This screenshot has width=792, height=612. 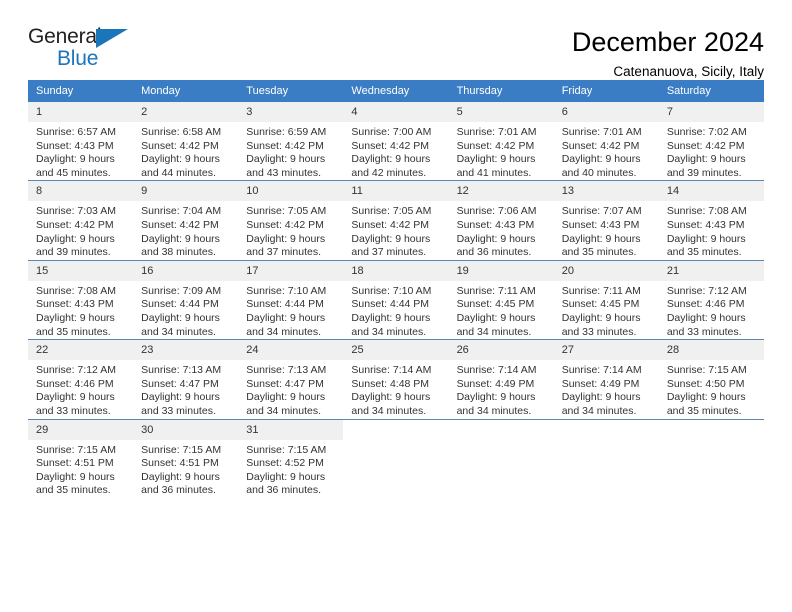 What do you see at coordinates (73, 172) in the screenshot?
I see `daylight-duration-line2: and 45 minutes.` at bounding box center [73, 172].